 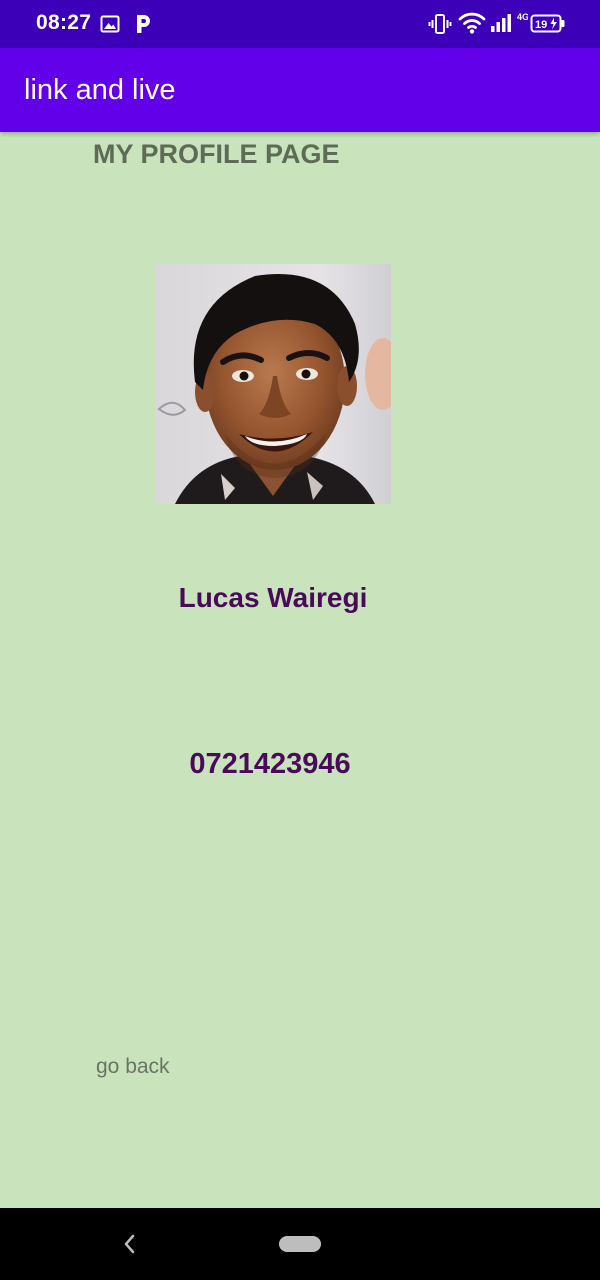 I want to click on back-icon, so click(x=130, y=1244).